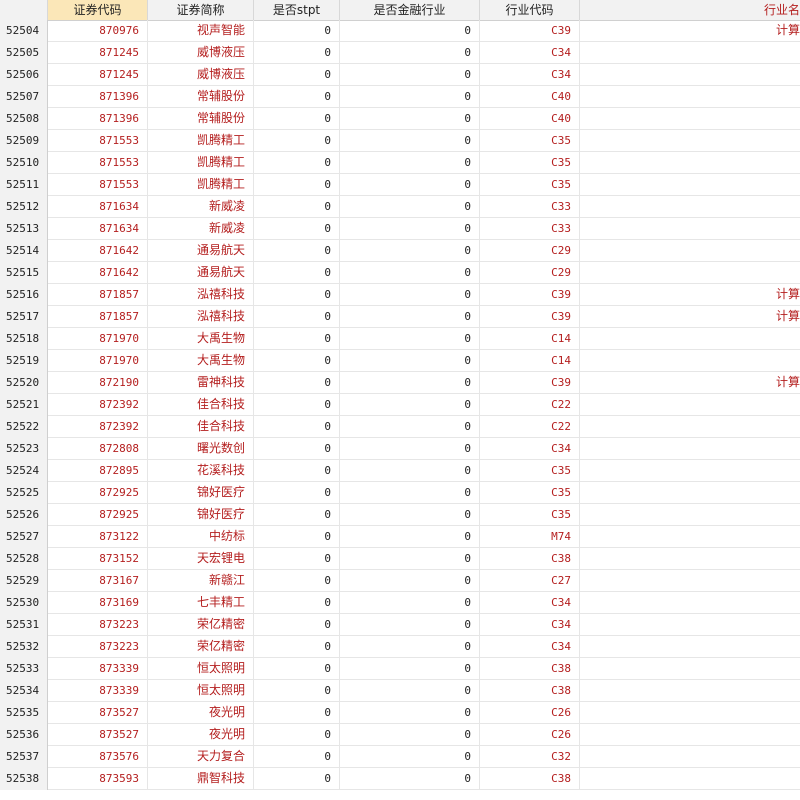 The width and height of the screenshot is (800, 800). Describe the element at coordinates (201, 273) in the screenshot. I see `stock-name-cell: 通易航天` at that location.